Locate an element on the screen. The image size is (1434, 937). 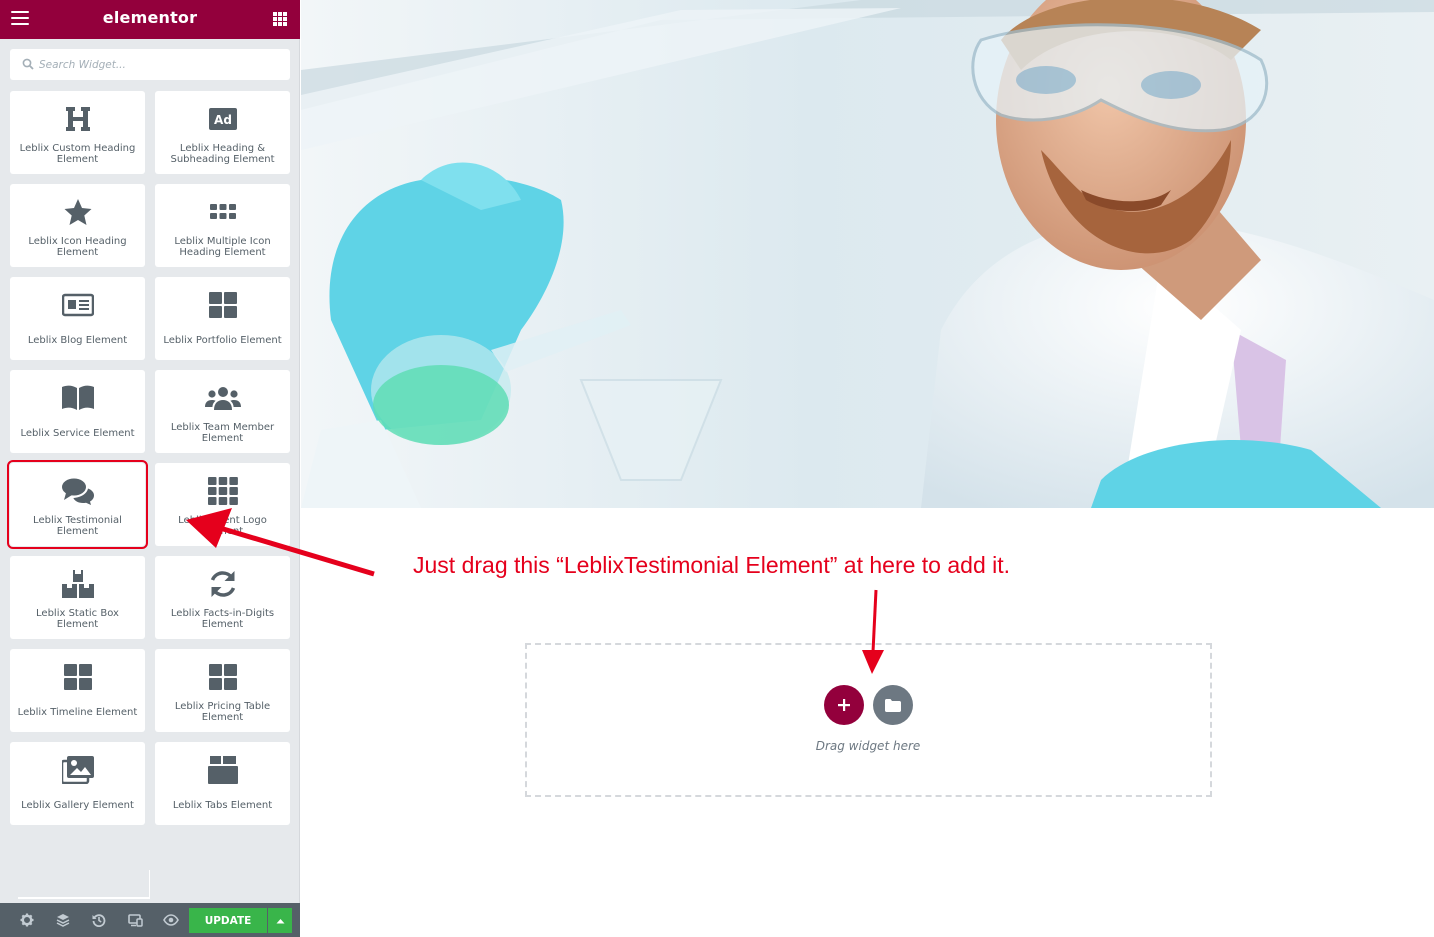
widget-label: Leblix Testimonial Element is located at coordinates (77, 526).